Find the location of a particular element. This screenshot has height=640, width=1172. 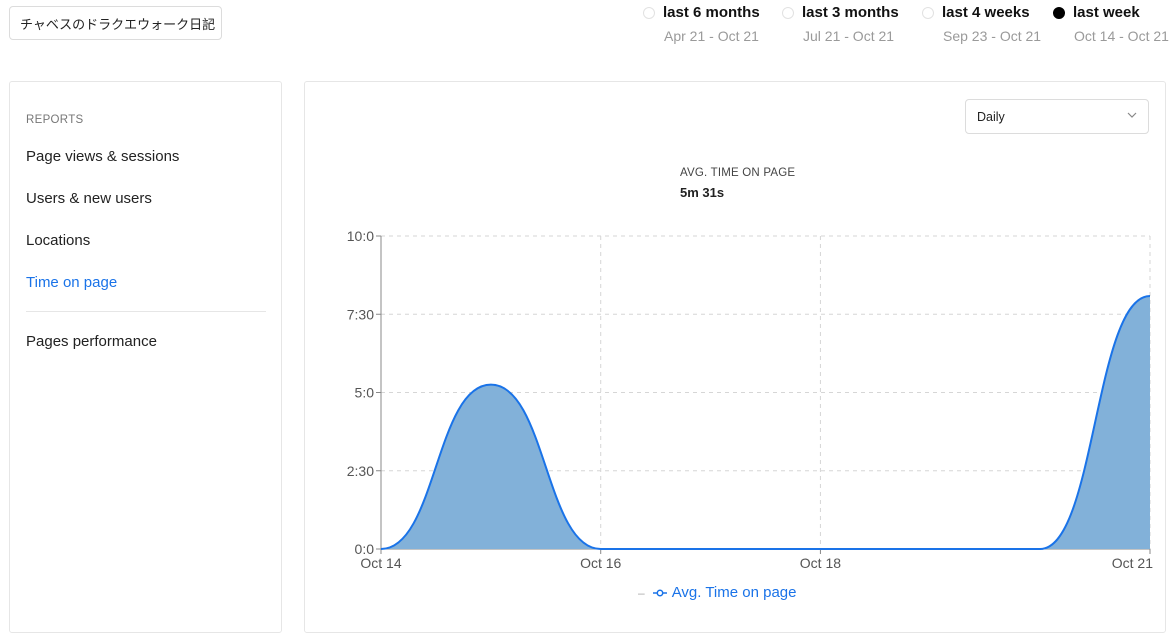

x-tick-label: Oct 14 is located at coordinates (380, 563).